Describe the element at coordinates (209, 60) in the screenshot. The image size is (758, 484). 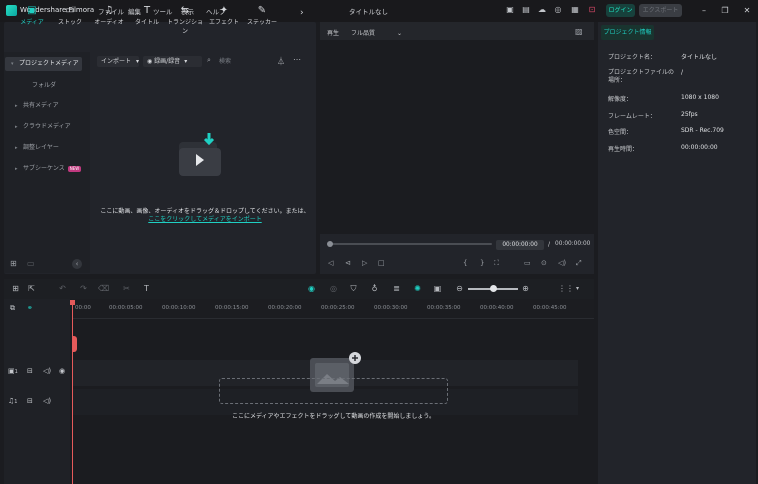
I see `search-icon: ⌕` at that location.